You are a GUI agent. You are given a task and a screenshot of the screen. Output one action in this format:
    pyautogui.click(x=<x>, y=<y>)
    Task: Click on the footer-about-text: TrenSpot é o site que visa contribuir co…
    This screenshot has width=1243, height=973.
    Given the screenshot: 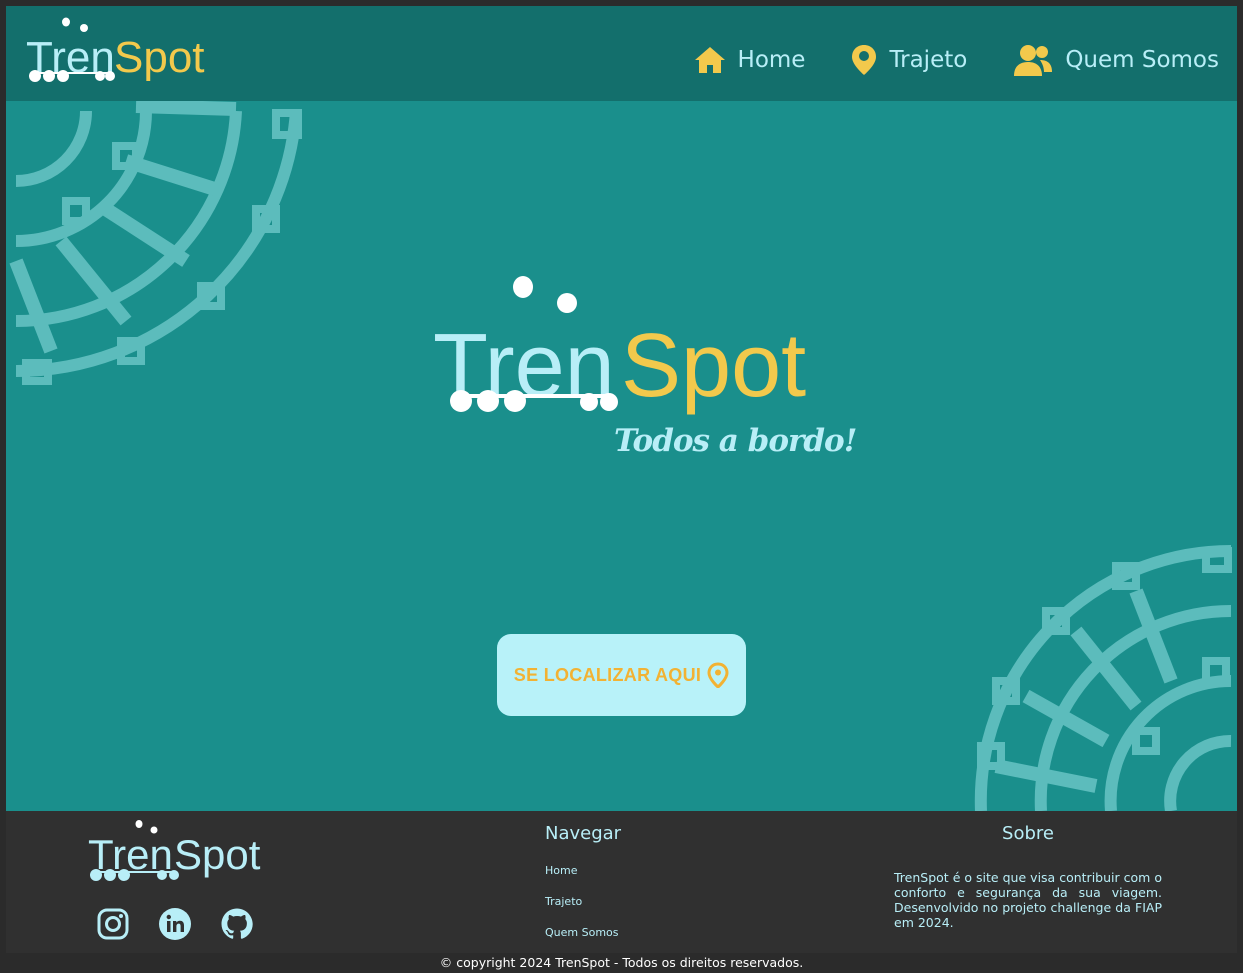 What is the action you would take?
    pyautogui.click(x=1028, y=900)
    